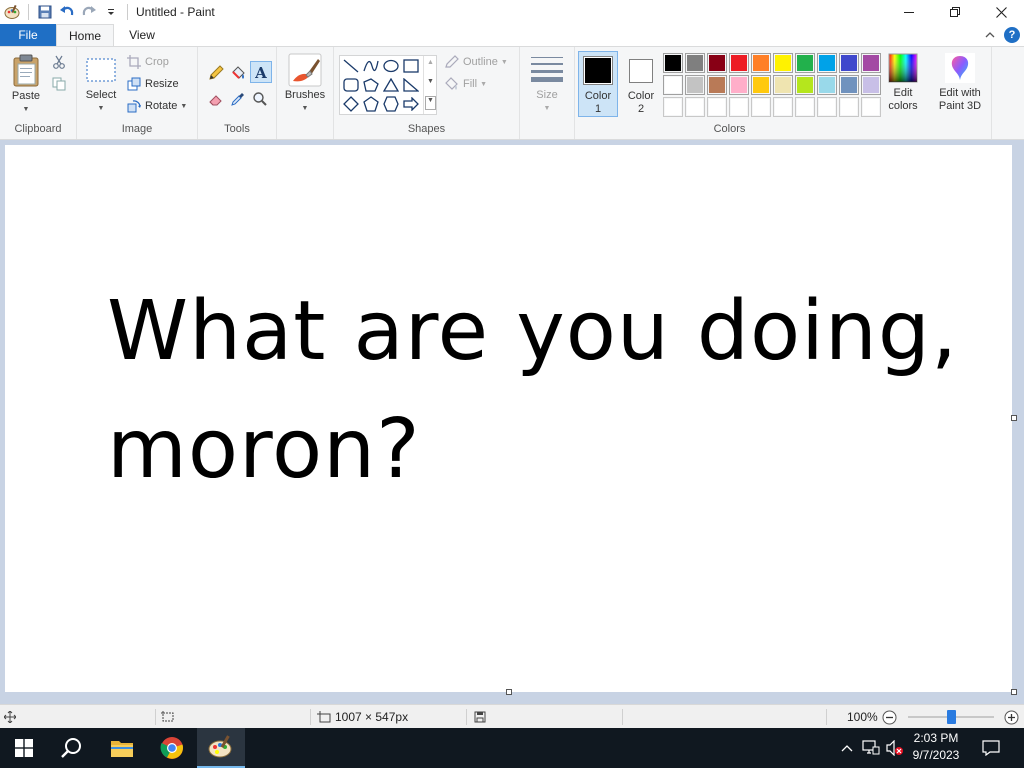 The height and width of the screenshot is (768, 1024). What do you see at coordinates (871, 748) in the screenshot?
I see `network-button` at bounding box center [871, 748].